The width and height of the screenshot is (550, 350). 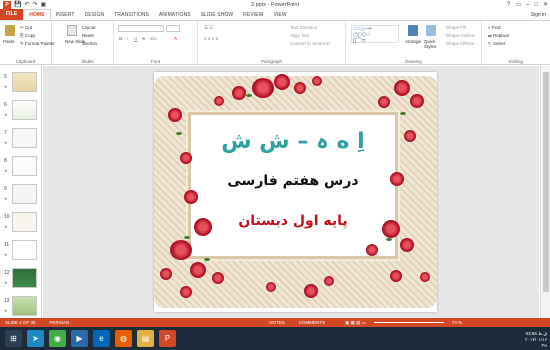 What do you see at coordinates (279, 15) in the screenshot?
I see `tab-view: VIEW` at bounding box center [279, 15].